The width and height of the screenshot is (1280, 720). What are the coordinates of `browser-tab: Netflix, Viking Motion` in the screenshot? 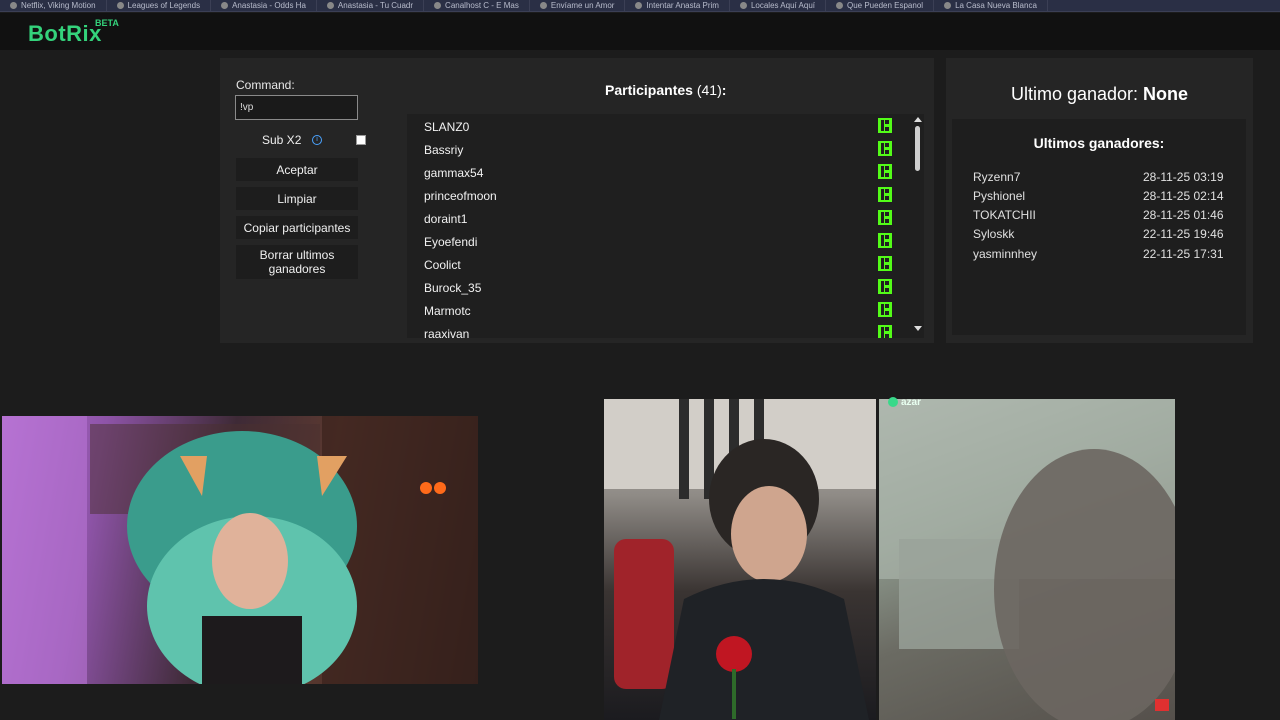 It's located at (53, 5).